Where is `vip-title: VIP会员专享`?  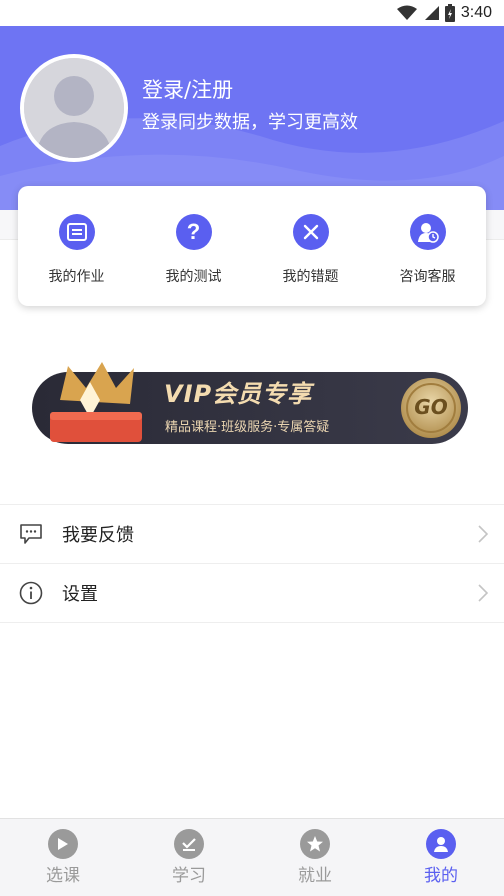 vip-title: VIP会员专享 is located at coordinates (238, 394).